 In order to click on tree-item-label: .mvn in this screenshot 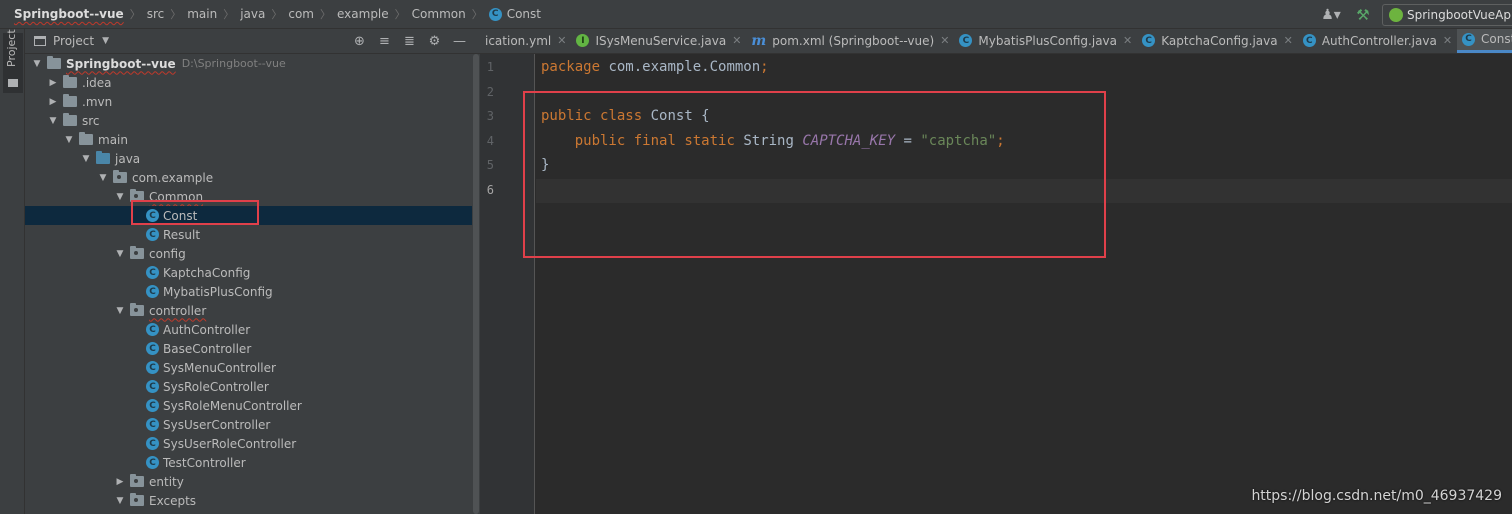, I will do `click(97, 101)`.